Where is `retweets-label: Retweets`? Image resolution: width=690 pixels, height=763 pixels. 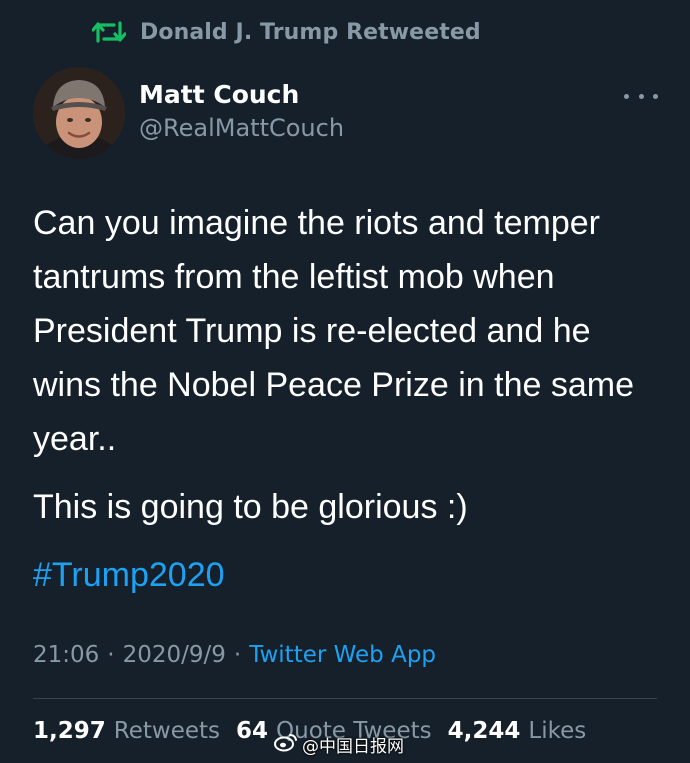
retweets-label: Retweets is located at coordinates (166, 731).